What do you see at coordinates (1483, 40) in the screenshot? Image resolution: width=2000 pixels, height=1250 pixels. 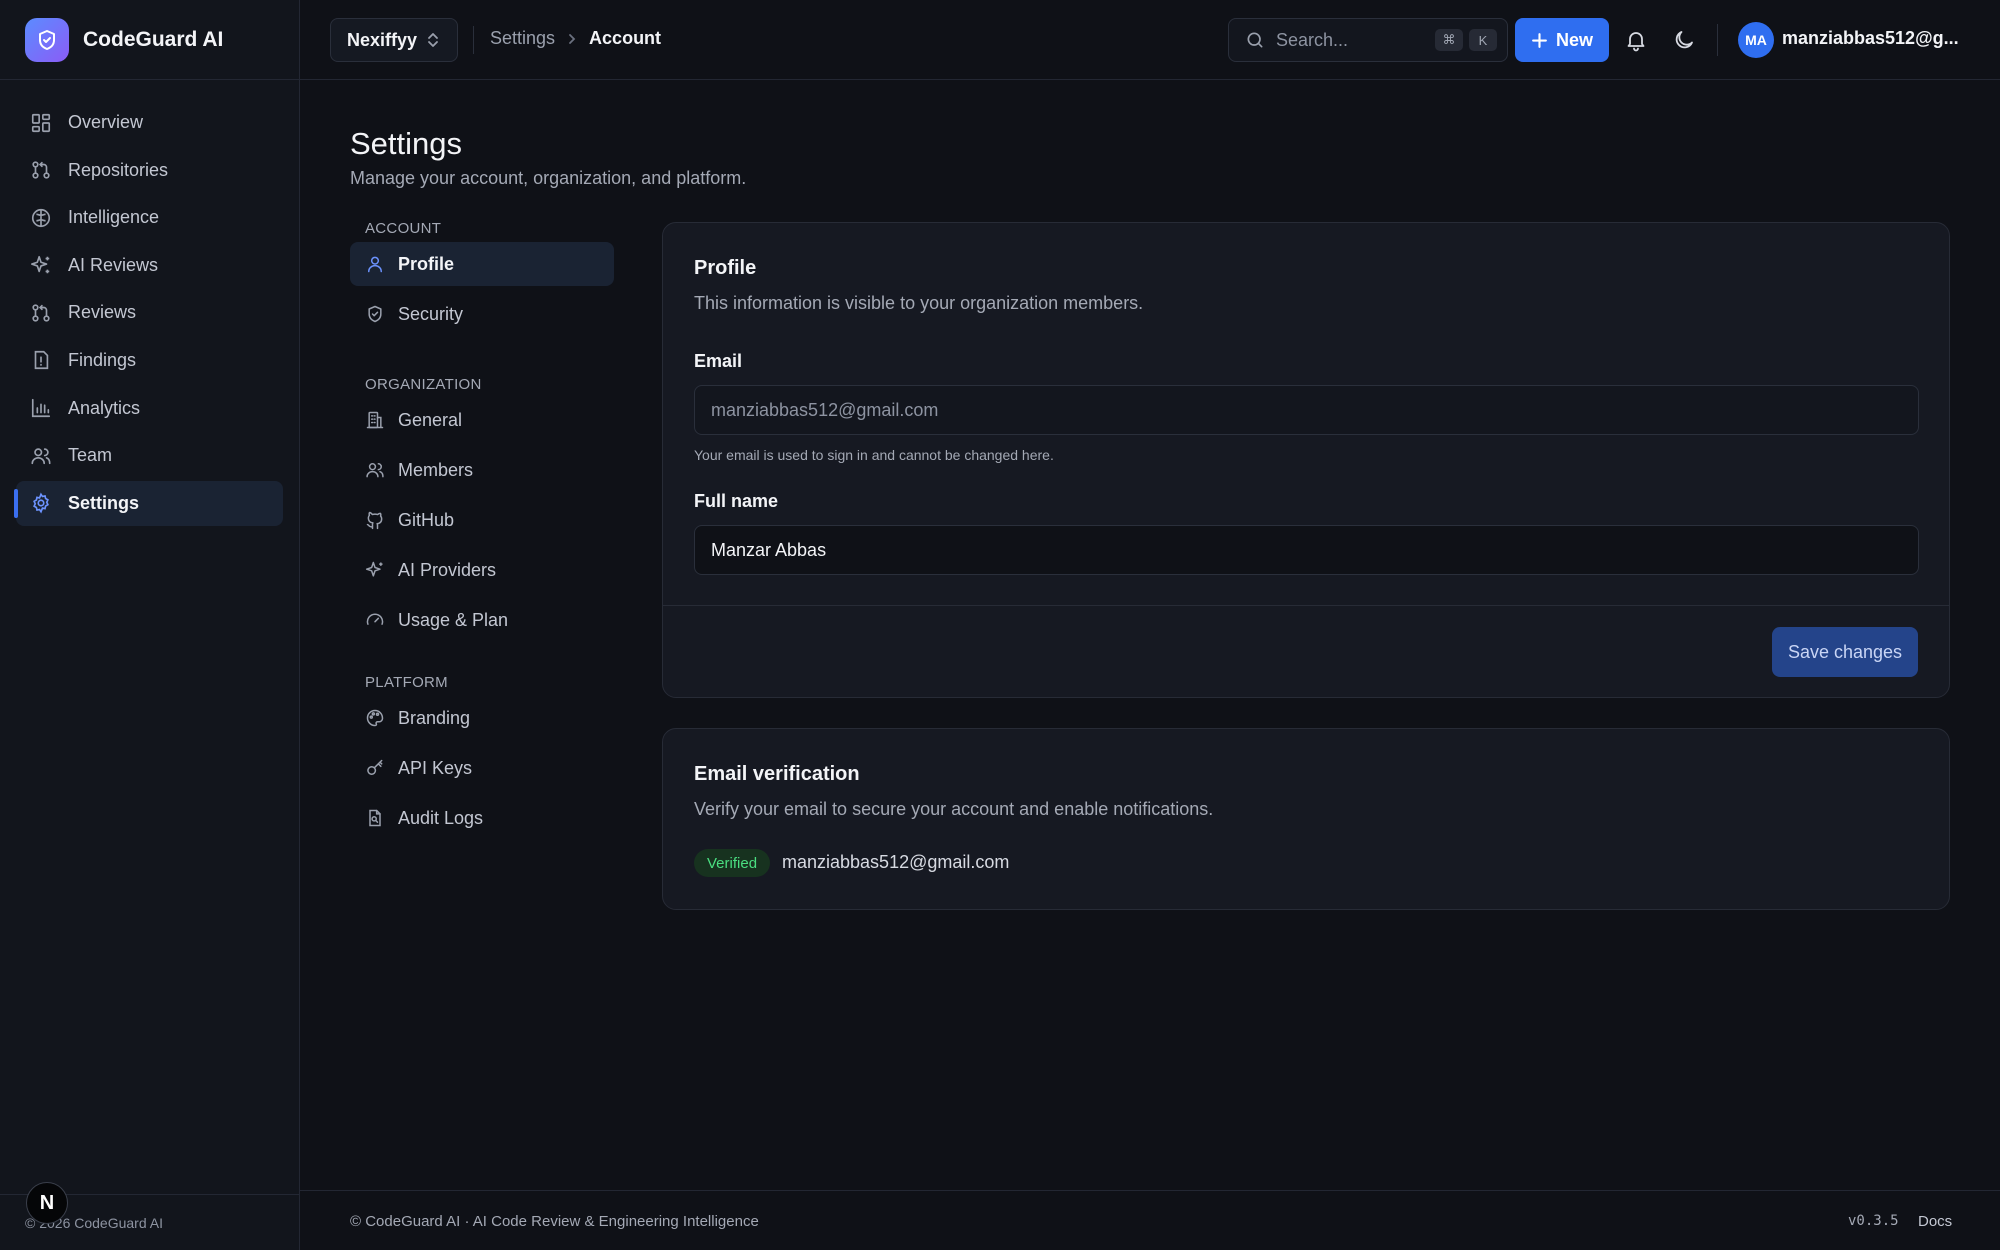 I see `shortcut-key-k: K` at bounding box center [1483, 40].